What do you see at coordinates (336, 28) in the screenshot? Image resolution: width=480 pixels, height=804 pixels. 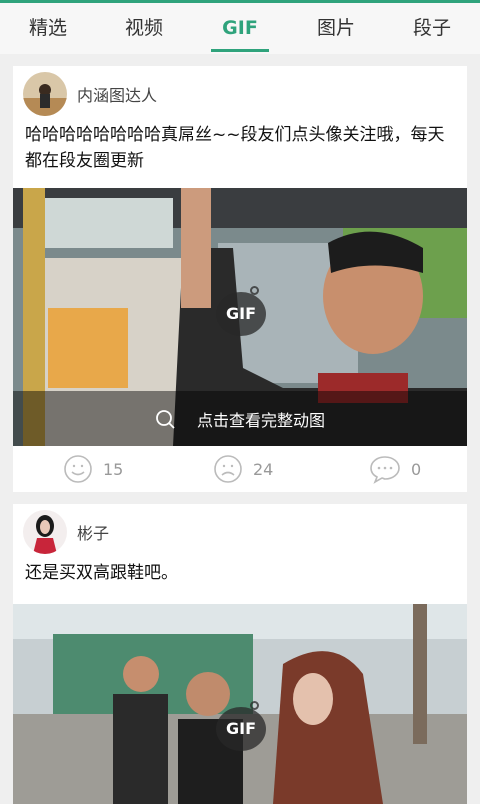 I see `tab-image: 图片` at bounding box center [336, 28].